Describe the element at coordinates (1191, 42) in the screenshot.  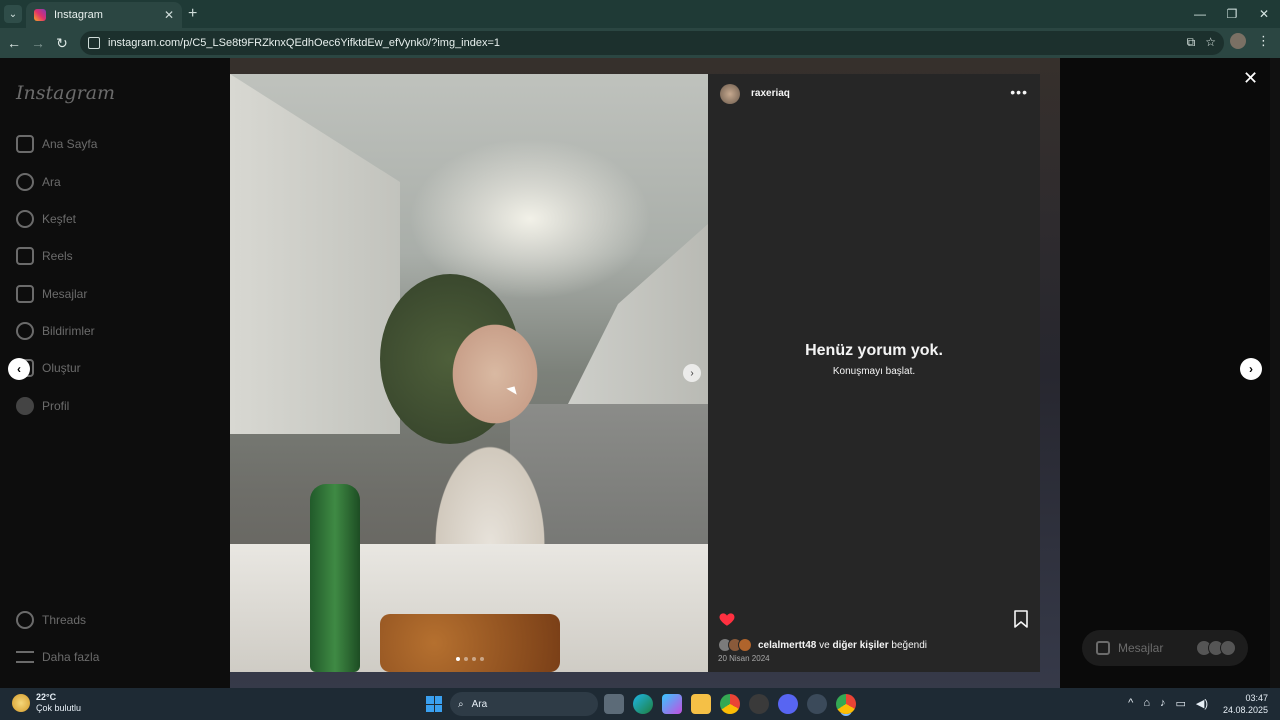
I see `install-app-icon: ⧉` at that location.